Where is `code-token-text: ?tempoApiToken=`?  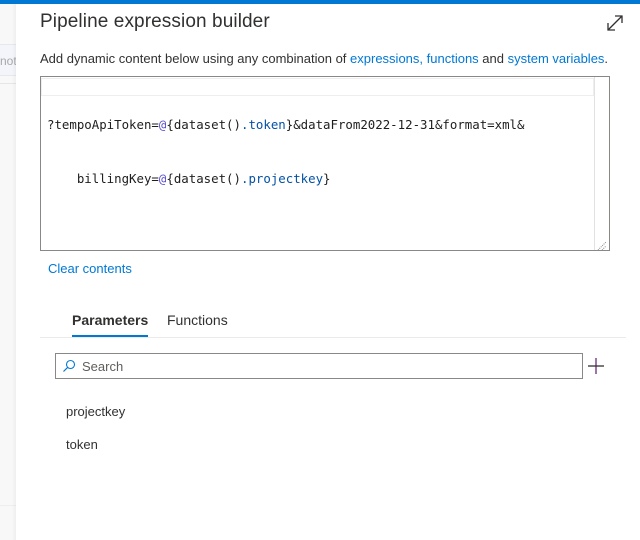
code-token-text: ?tempoApiToken= is located at coordinates (103, 124).